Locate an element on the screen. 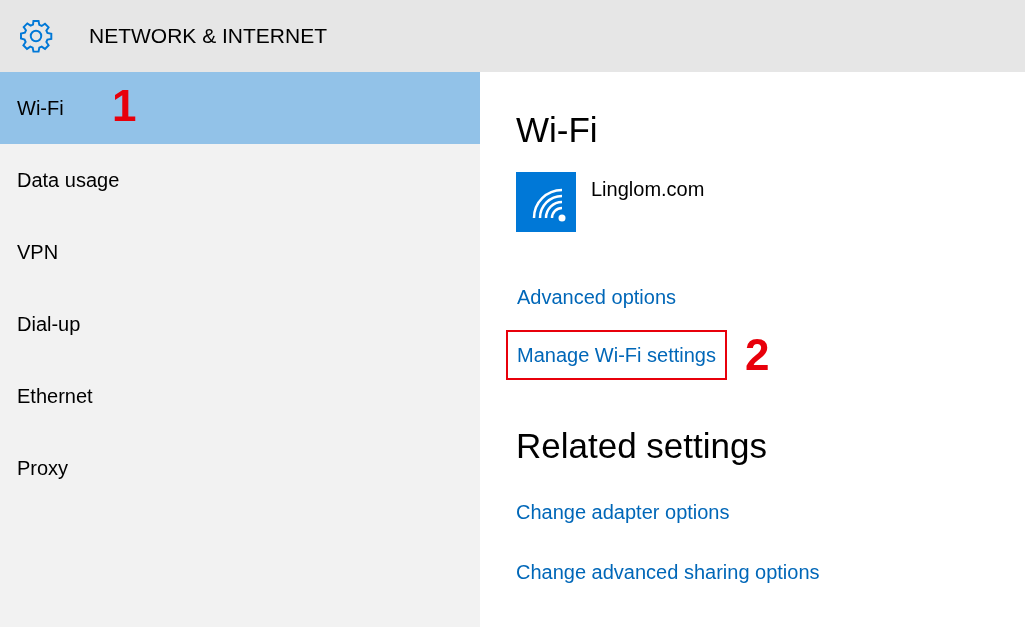  sidebar-item: Wi-Fi 1 is located at coordinates (240, 108).